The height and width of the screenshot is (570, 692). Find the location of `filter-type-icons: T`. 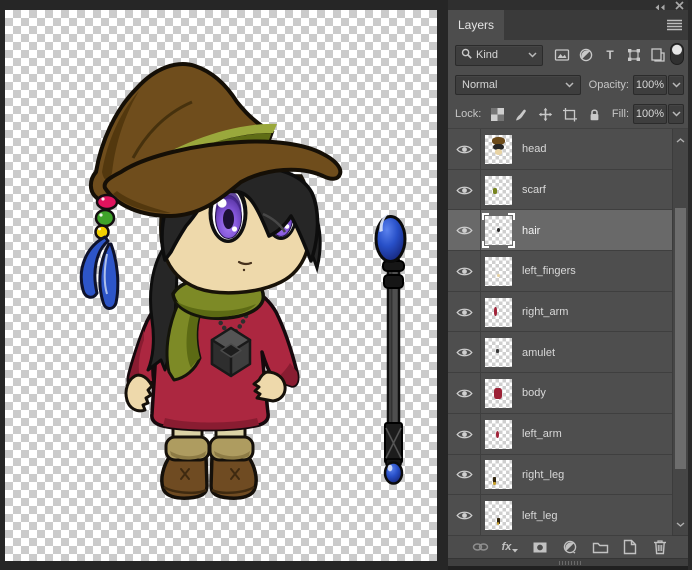

filter-type-icons: T is located at coordinates (610, 55).